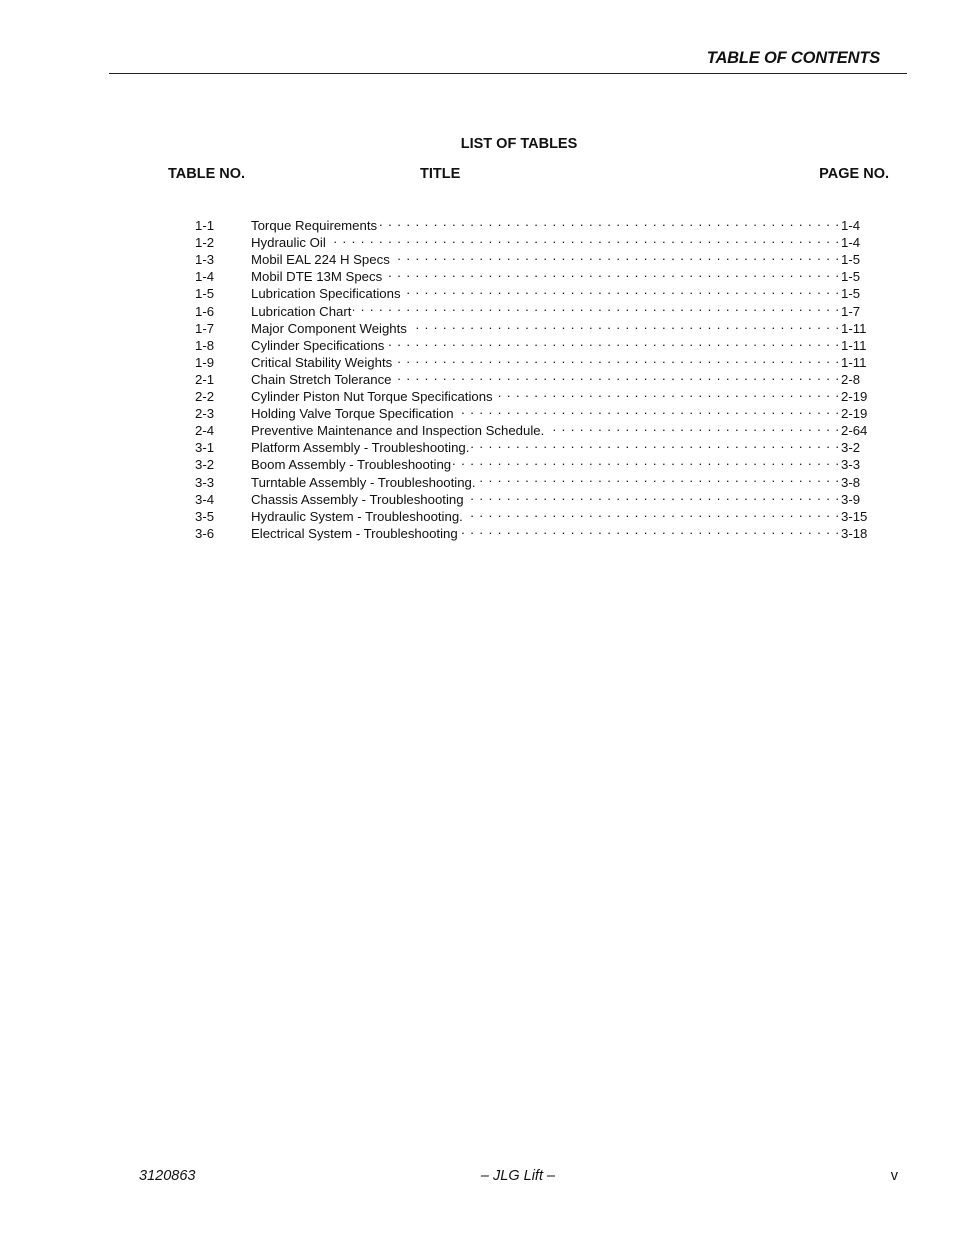 This screenshot has width=954, height=1235. Describe the element at coordinates (321, 379) in the screenshot. I see `table-title: Chain Stretch Tolerance` at that location.